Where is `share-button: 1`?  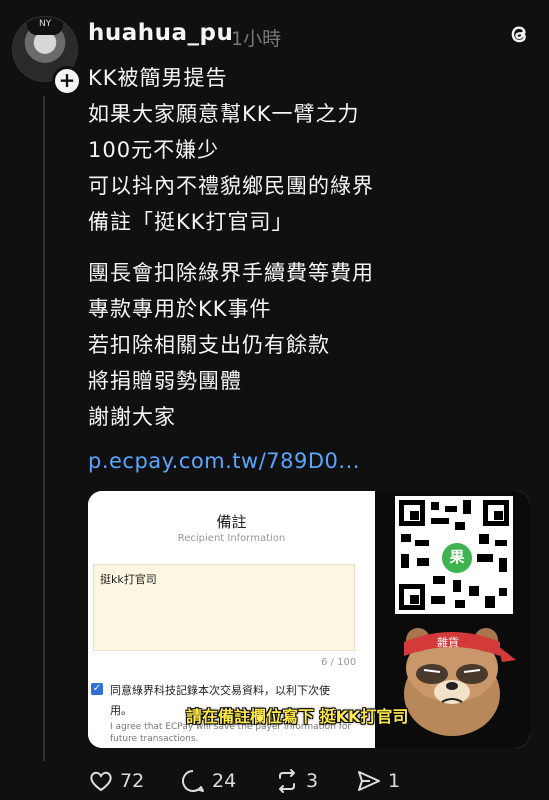 share-button: 1 is located at coordinates (378, 781).